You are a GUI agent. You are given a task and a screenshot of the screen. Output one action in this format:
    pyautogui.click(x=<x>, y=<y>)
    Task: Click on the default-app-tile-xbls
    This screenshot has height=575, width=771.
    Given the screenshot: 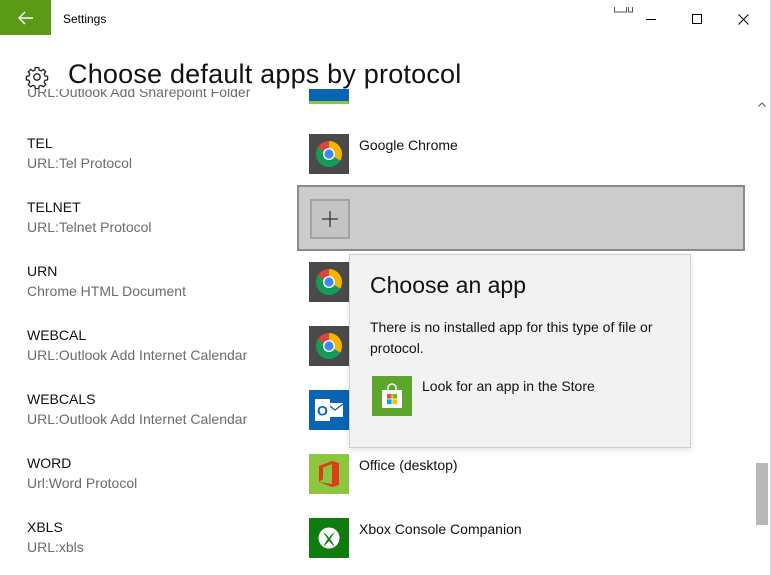 What is the action you would take?
    pyautogui.click(x=329, y=538)
    